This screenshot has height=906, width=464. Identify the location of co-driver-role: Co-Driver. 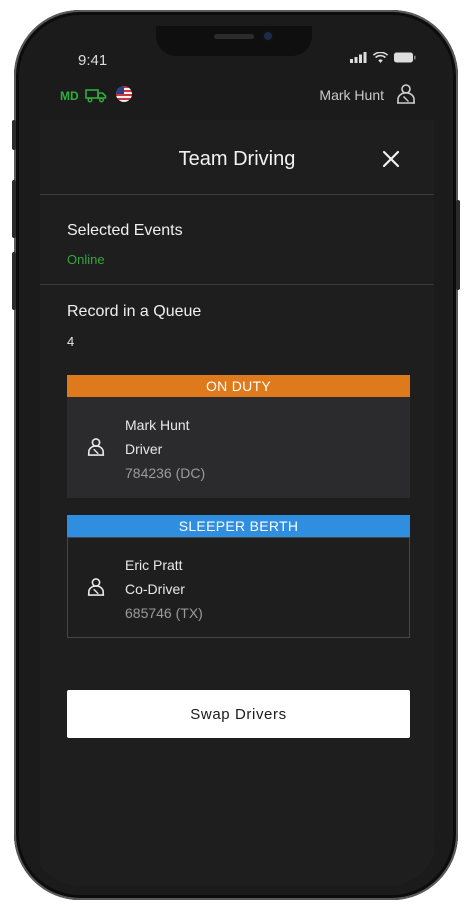
(155, 589).